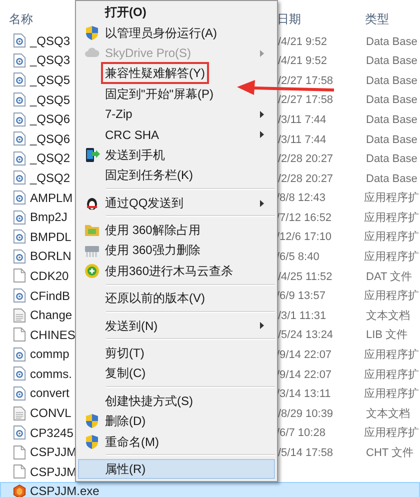 The height and width of the screenshot is (497, 420). I want to click on file-name: AMPLM, so click(51, 197).